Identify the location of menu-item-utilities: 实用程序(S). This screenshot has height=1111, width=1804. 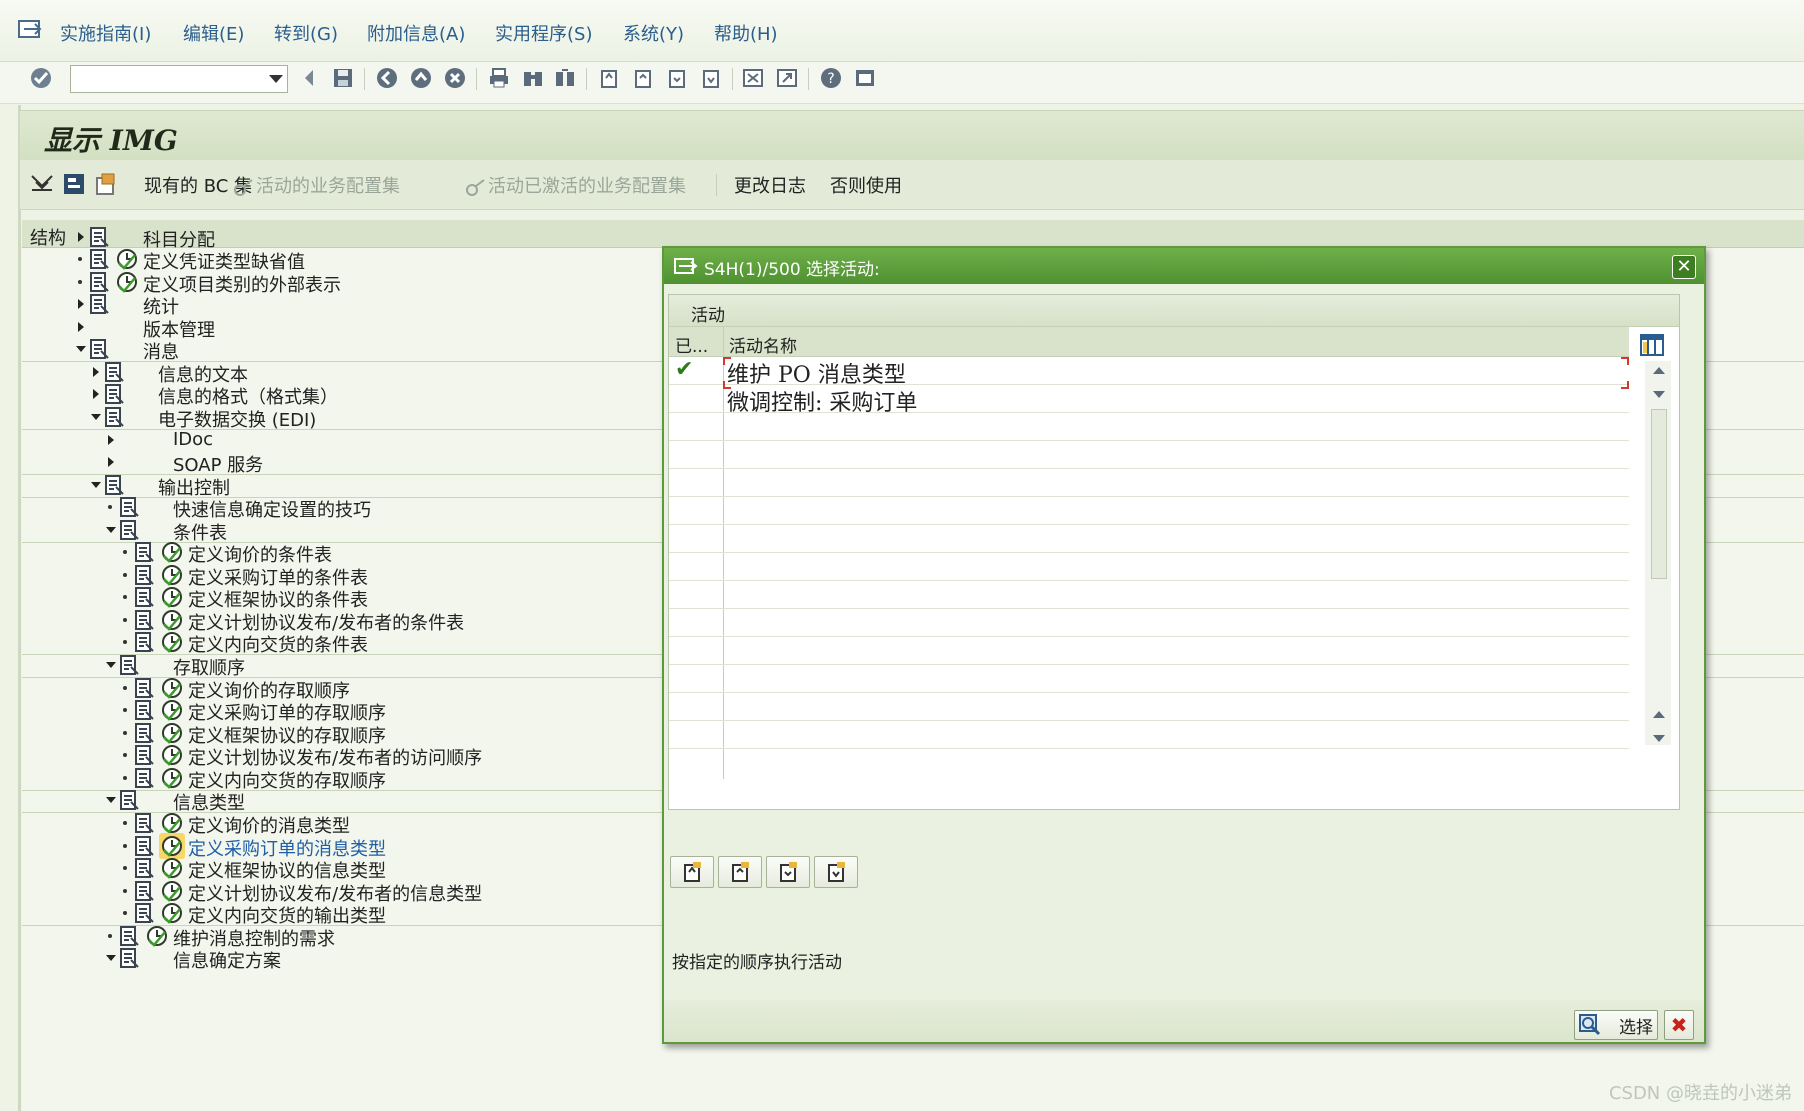
(543, 33).